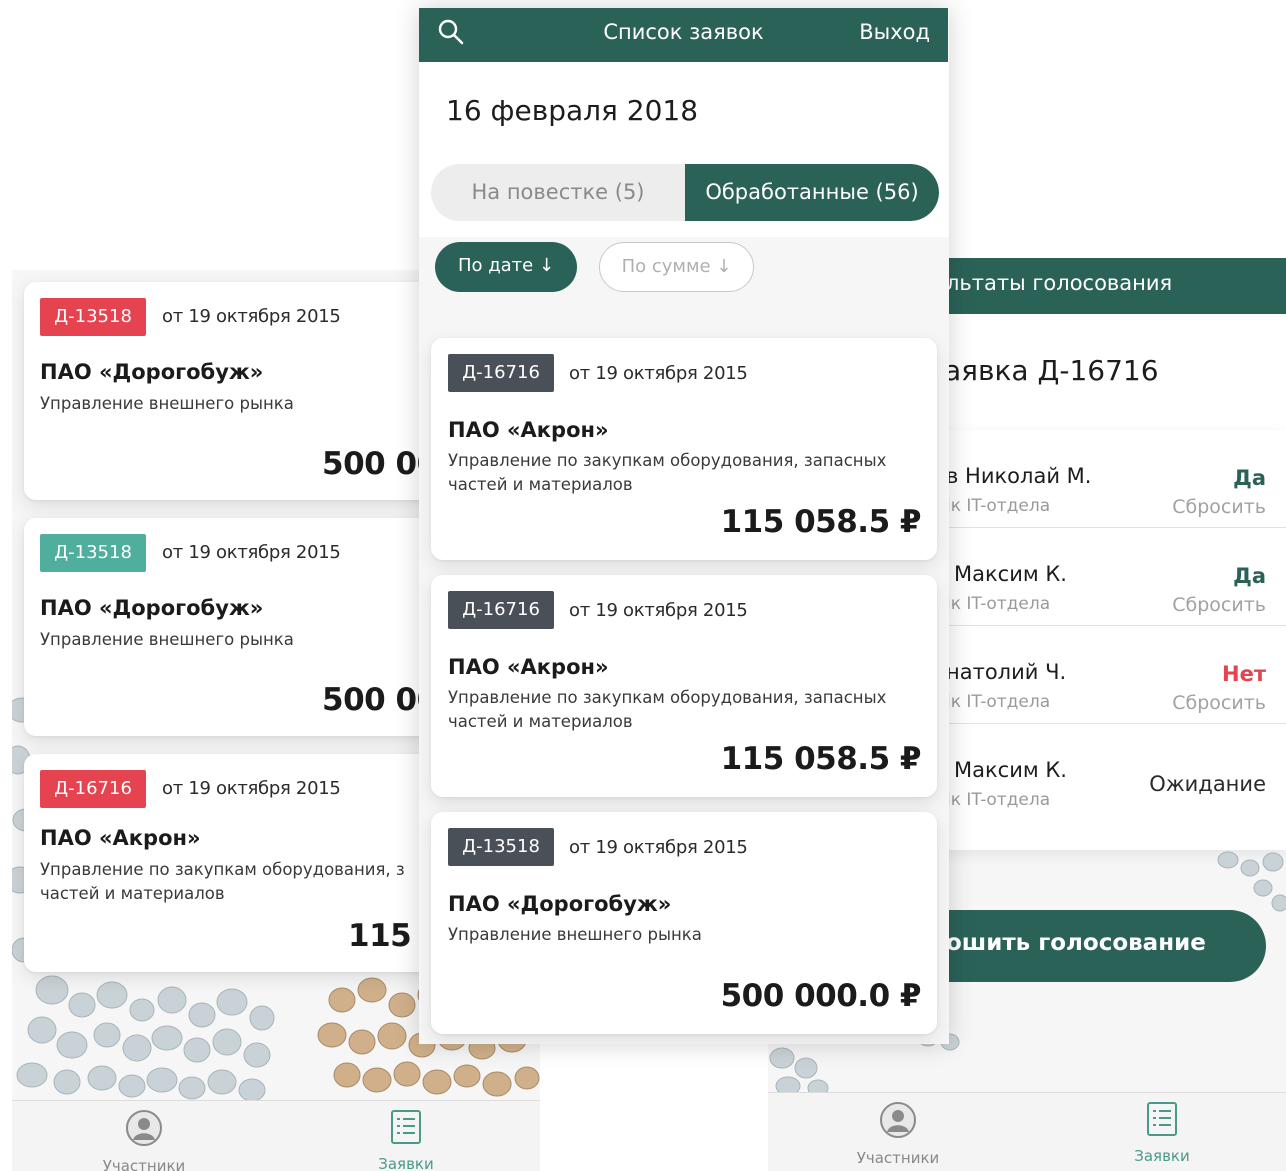 The image size is (1286, 1171). I want to click on header-title: льтаты голосования, so click(1059, 283).